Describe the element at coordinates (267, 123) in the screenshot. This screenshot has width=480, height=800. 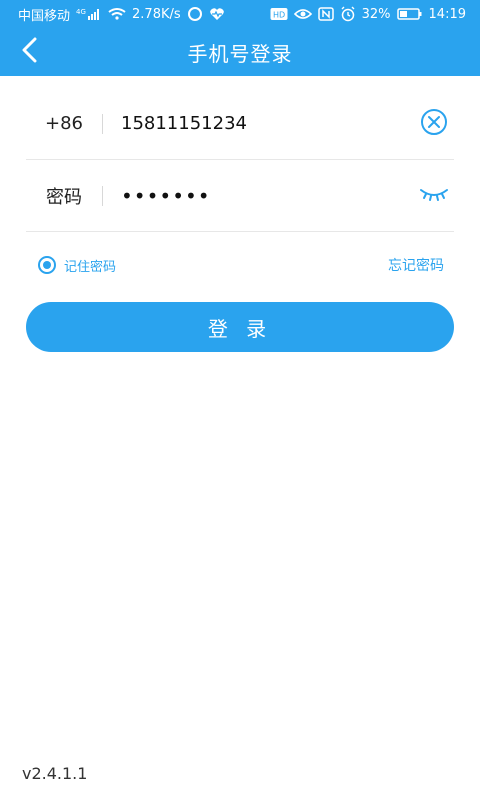
I see `phone-input: 15811151234` at that location.